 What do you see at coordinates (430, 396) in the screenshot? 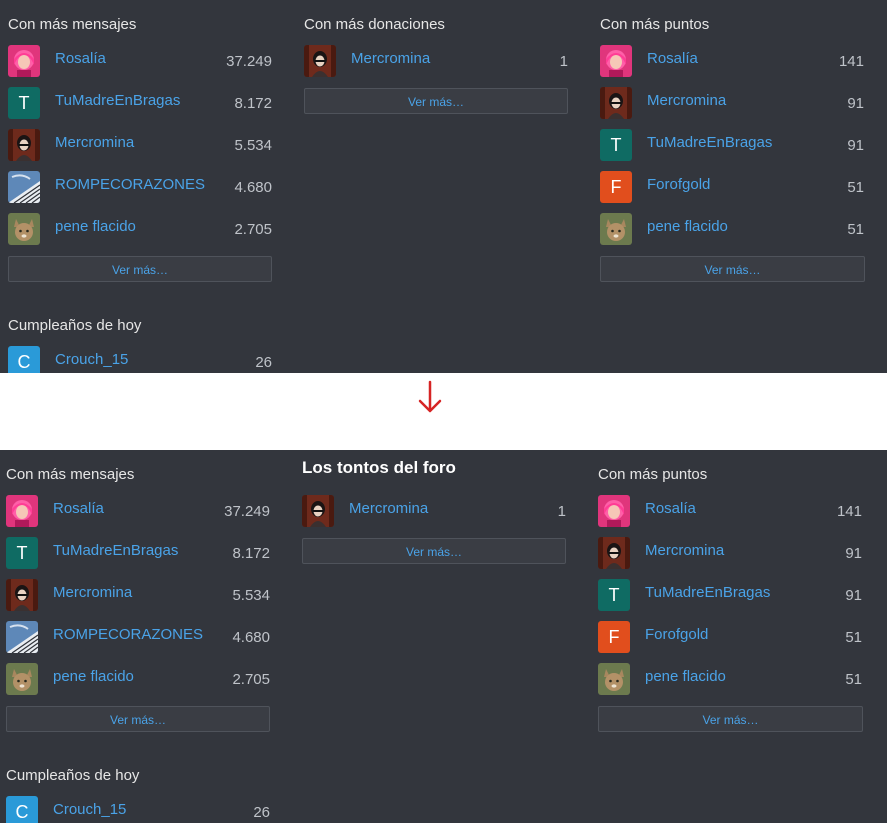
I see `arrow-down-icon` at bounding box center [430, 396].